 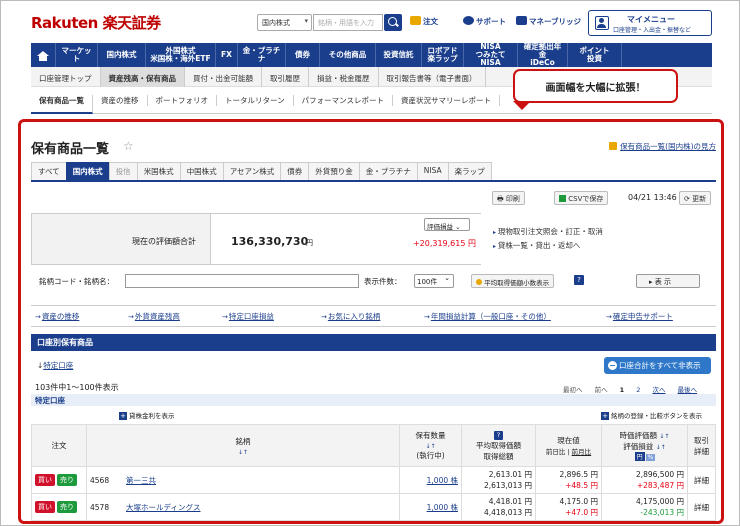 What do you see at coordinates (638, 390) in the screenshot?
I see `pager-page-2: 2` at bounding box center [638, 390].